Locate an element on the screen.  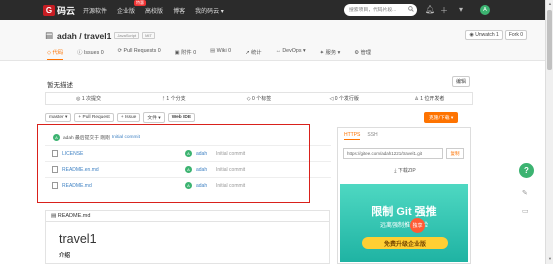
new-issue-button: + Issue is located at coordinates (128, 117).